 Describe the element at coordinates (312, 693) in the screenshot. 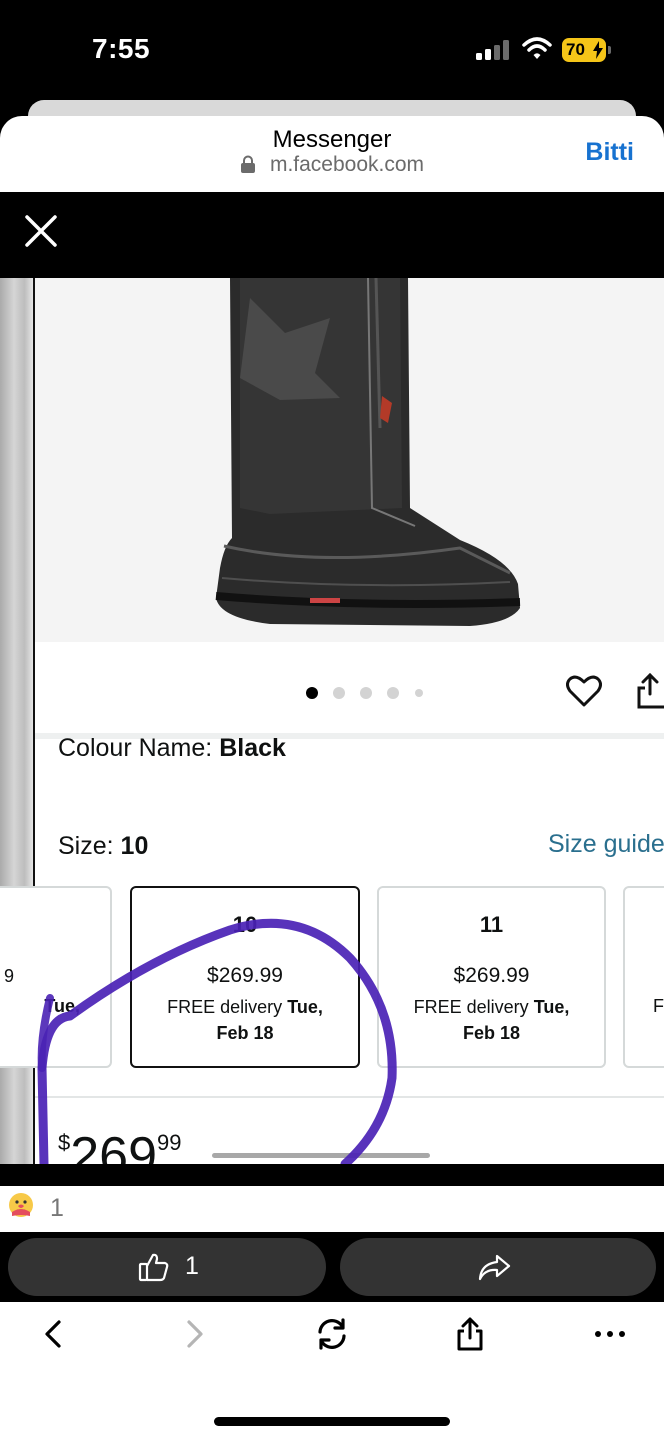

I see `carousel-dot-active` at that location.